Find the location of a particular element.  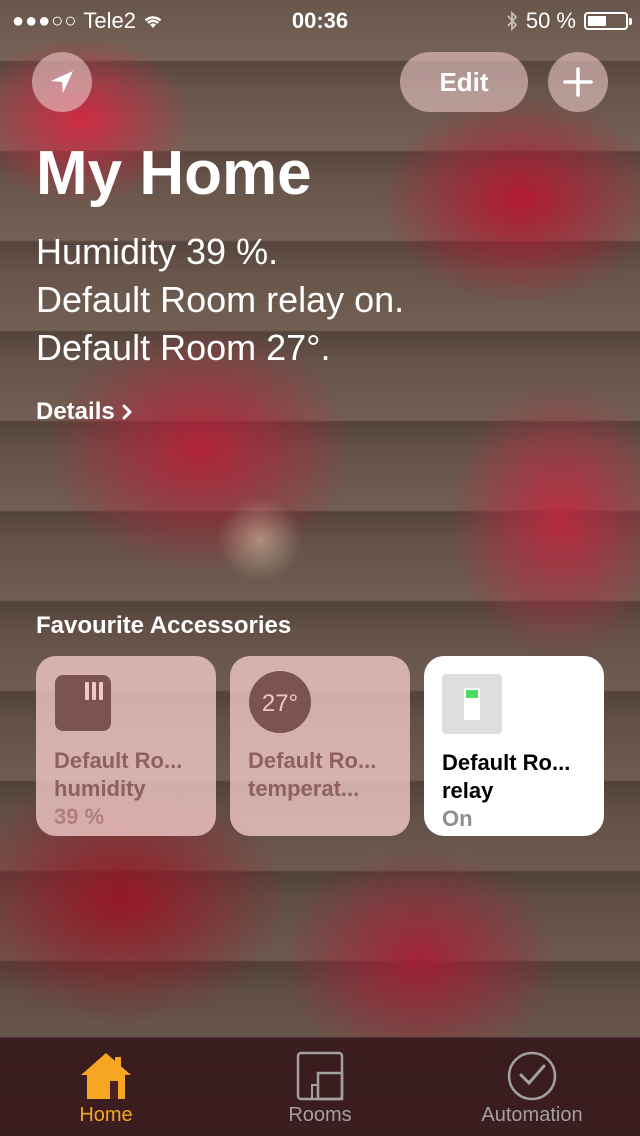

chevron-right-icon is located at coordinates (127, 412).